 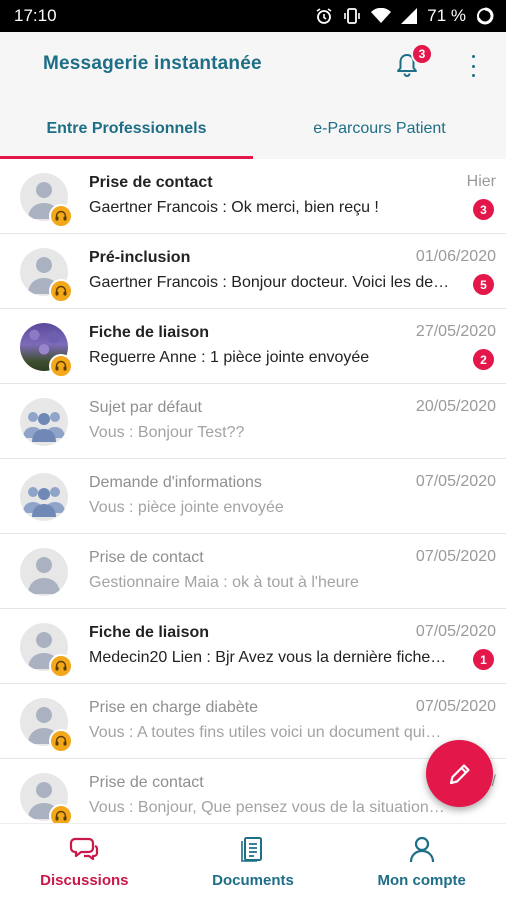 What do you see at coordinates (175, 482) in the screenshot?
I see `conversation-title: Demande d'informations` at bounding box center [175, 482].